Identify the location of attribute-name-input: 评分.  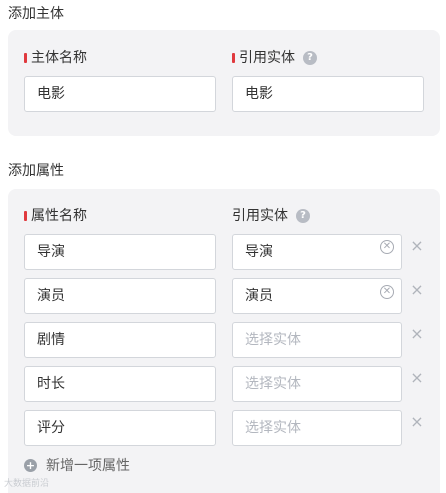
(120, 428).